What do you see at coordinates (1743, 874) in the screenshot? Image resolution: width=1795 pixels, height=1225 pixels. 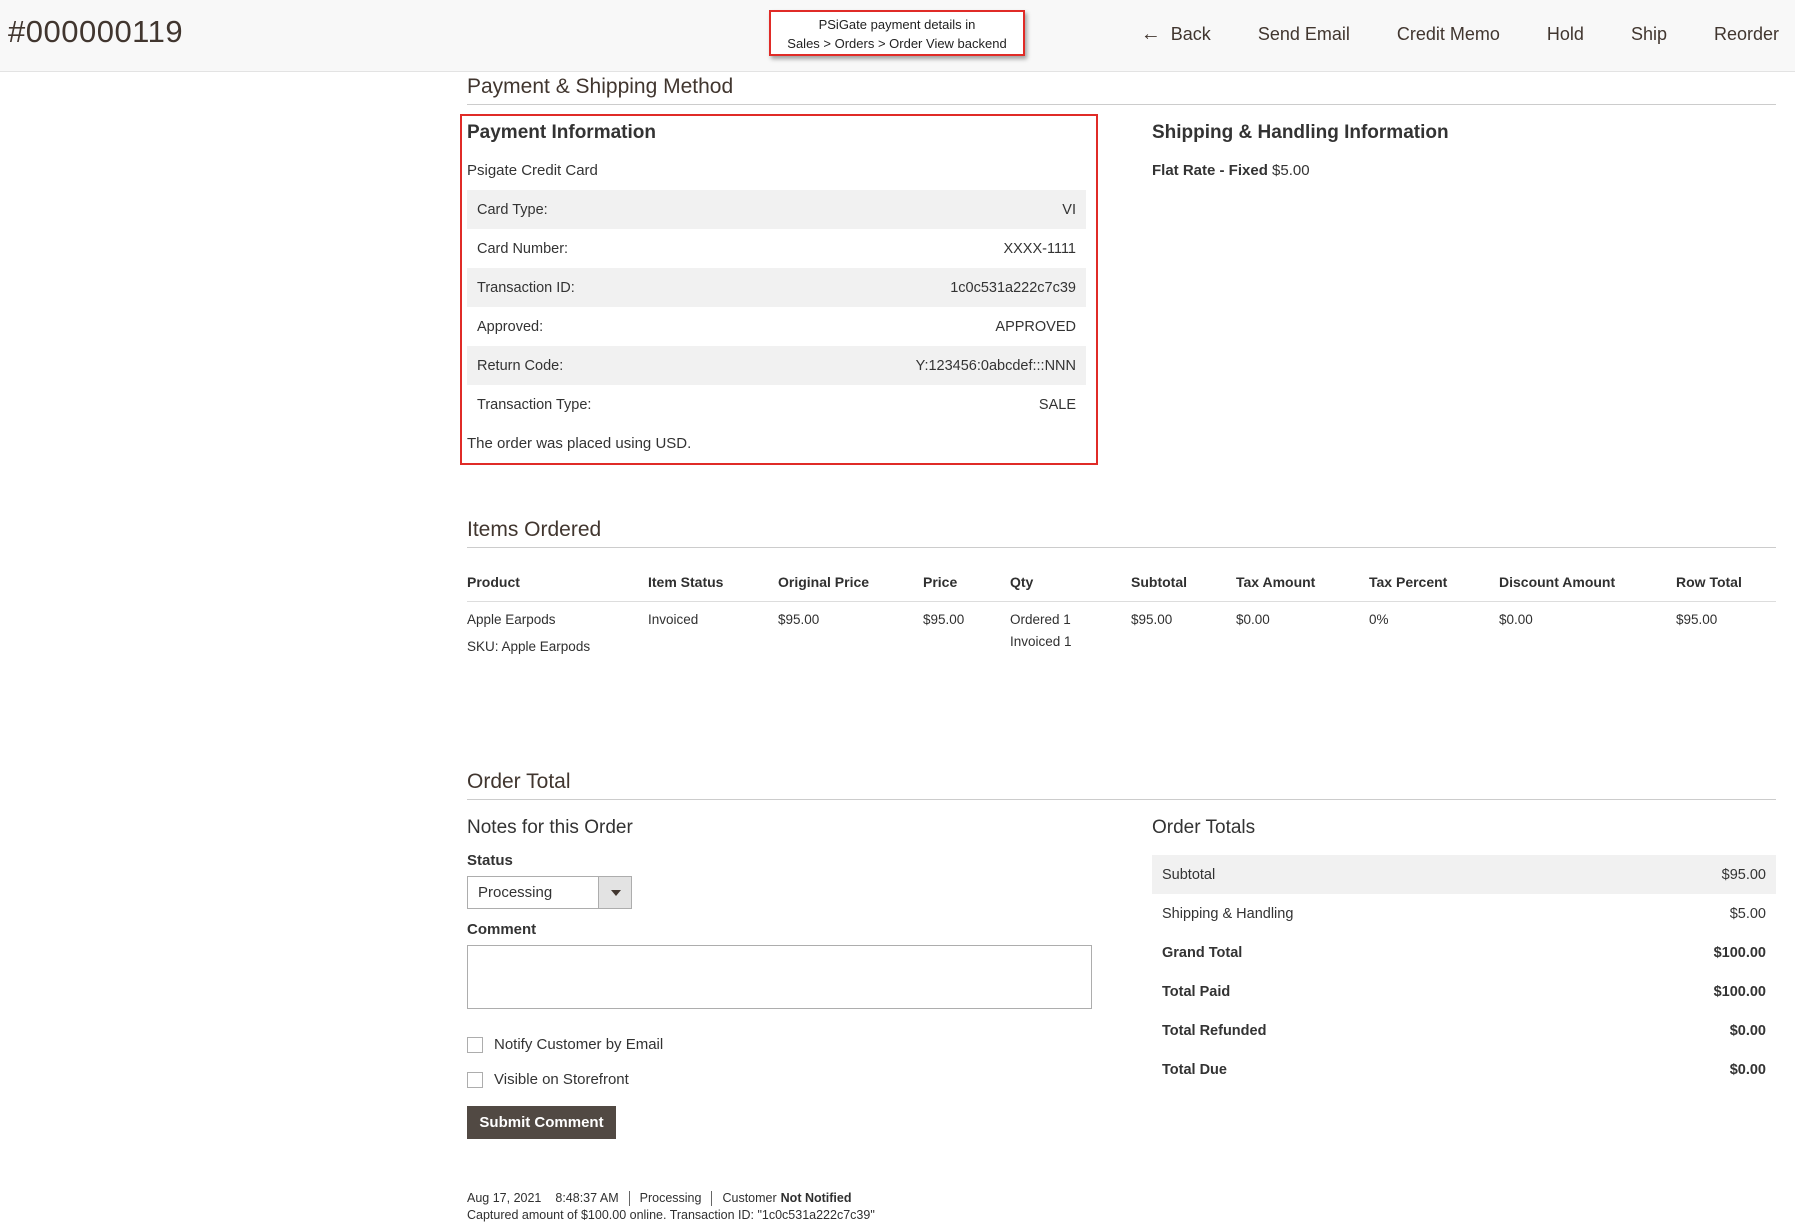 I see `totals-value: $95.00` at bounding box center [1743, 874].